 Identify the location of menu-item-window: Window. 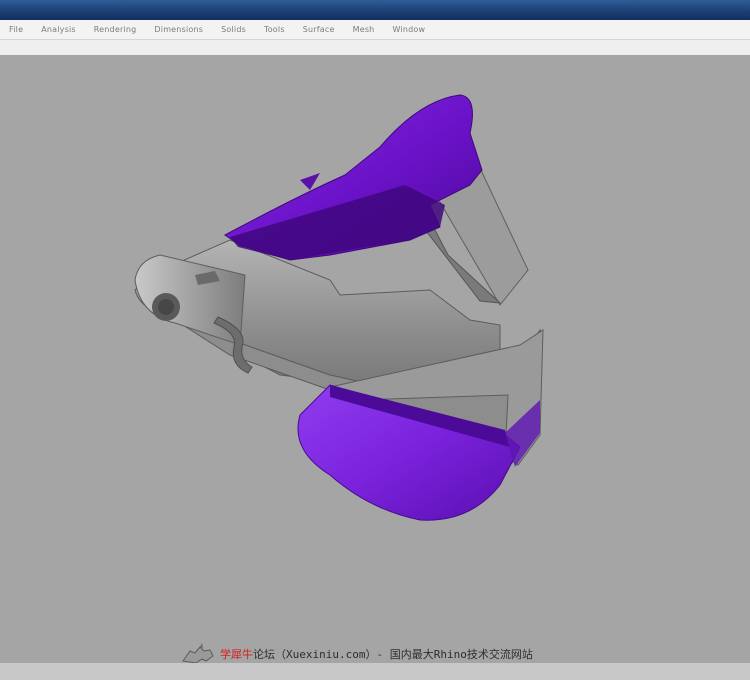
(408, 29).